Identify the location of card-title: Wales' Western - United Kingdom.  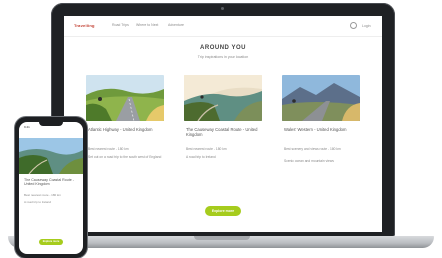
(321, 129).